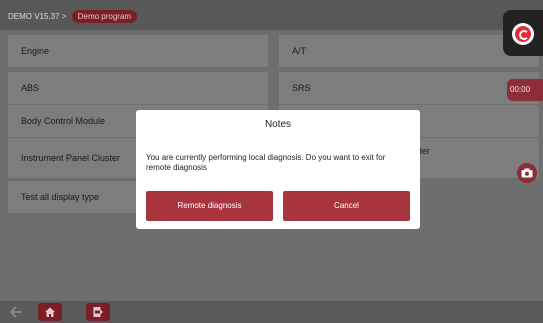 The image size is (543, 323). I want to click on home-button, so click(50, 312).